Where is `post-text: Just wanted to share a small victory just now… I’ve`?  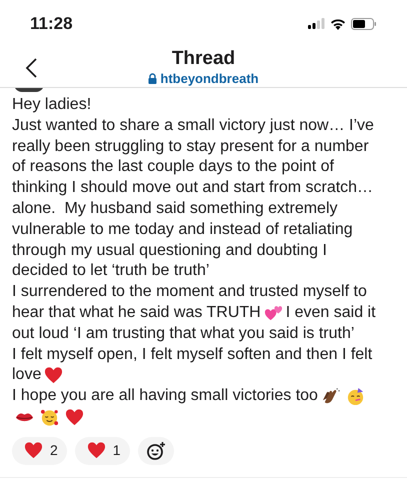 post-text: Just wanted to share a small victory just now… I’ve is located at coordinates (193, 126).